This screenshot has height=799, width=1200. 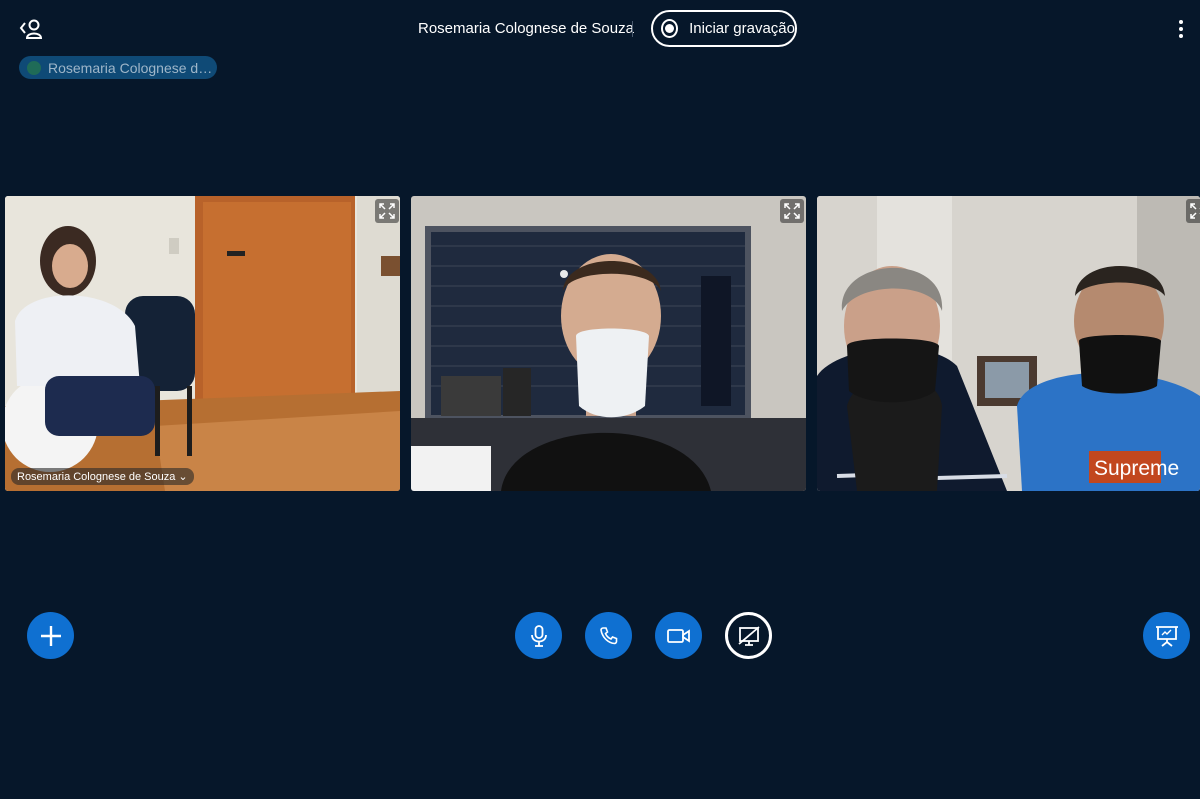 I want to click on phone-icon, so click(x=608, y=635).